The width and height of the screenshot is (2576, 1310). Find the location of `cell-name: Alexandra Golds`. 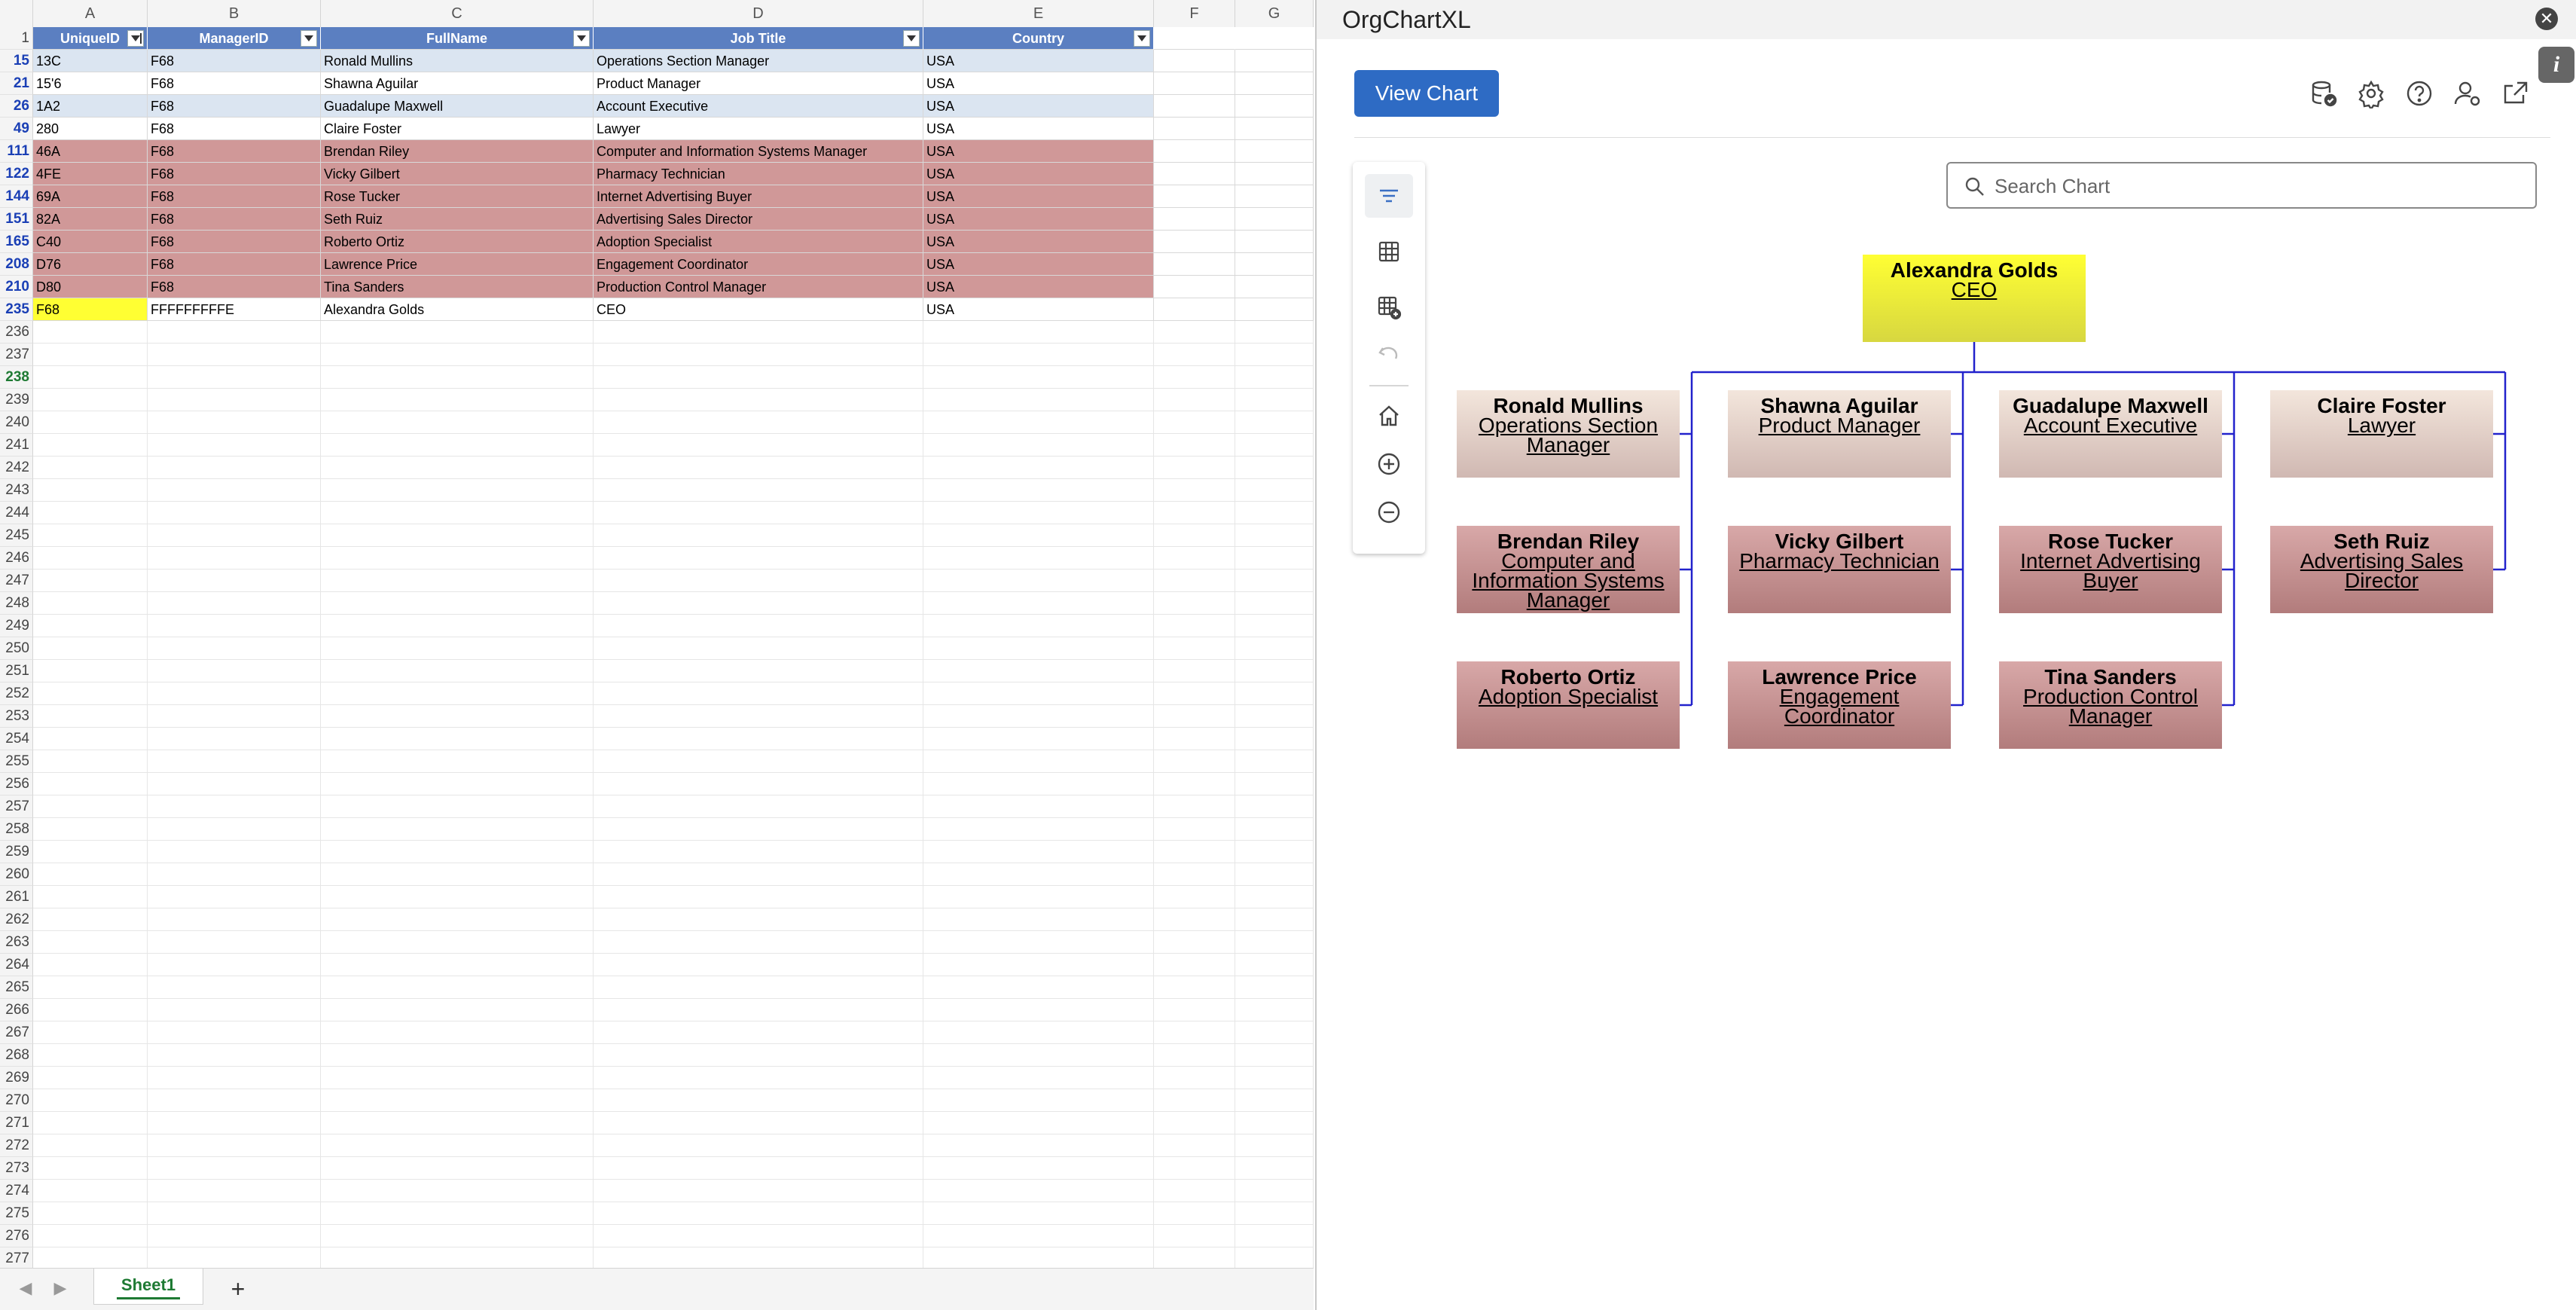

cell-name: Alexandra Golds is located at coordinates (458, 309).